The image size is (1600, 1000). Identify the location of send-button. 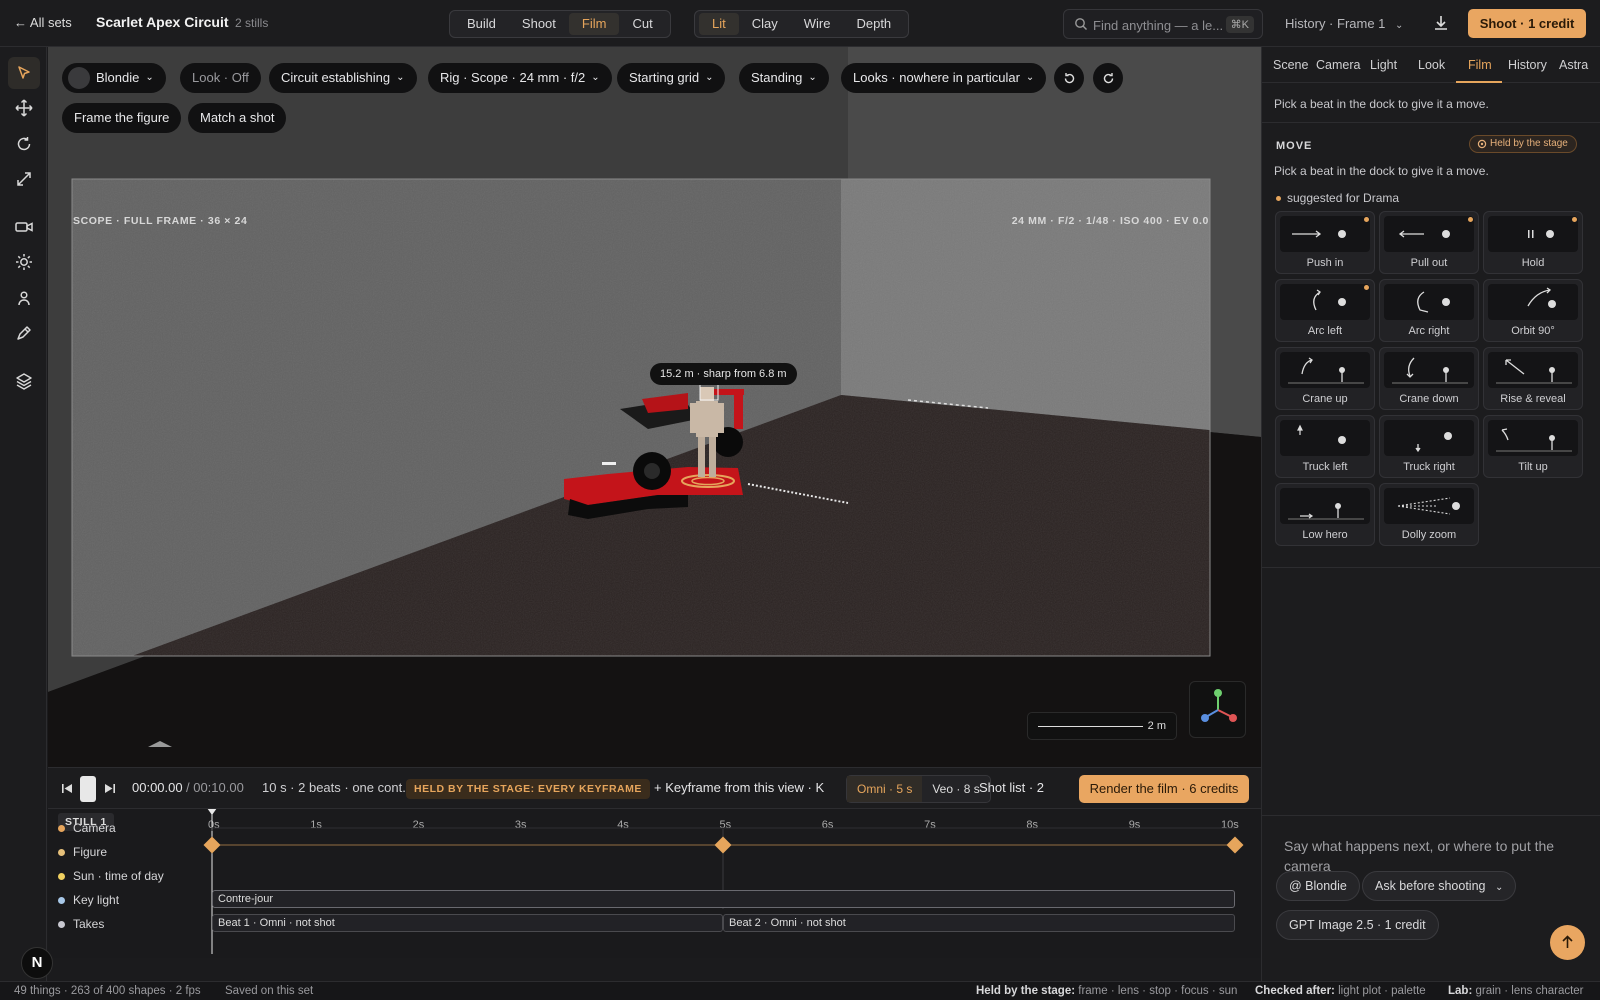
(1567, 942).